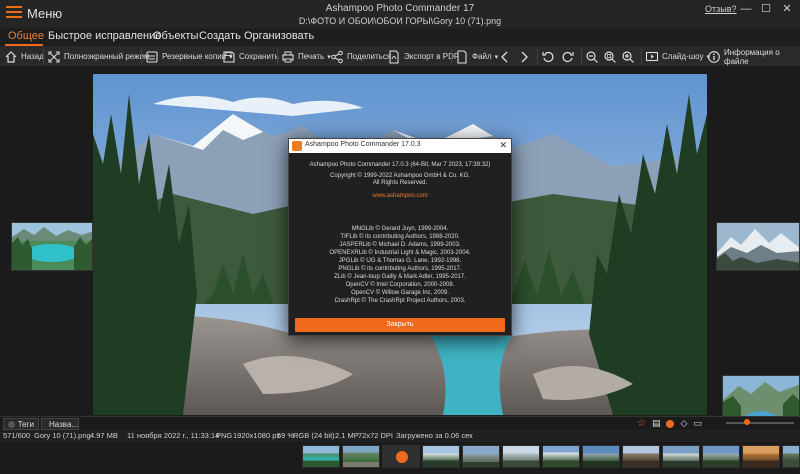 This screenshot has width=800, height=474. I want to click on home-icon, so click(11, 56).